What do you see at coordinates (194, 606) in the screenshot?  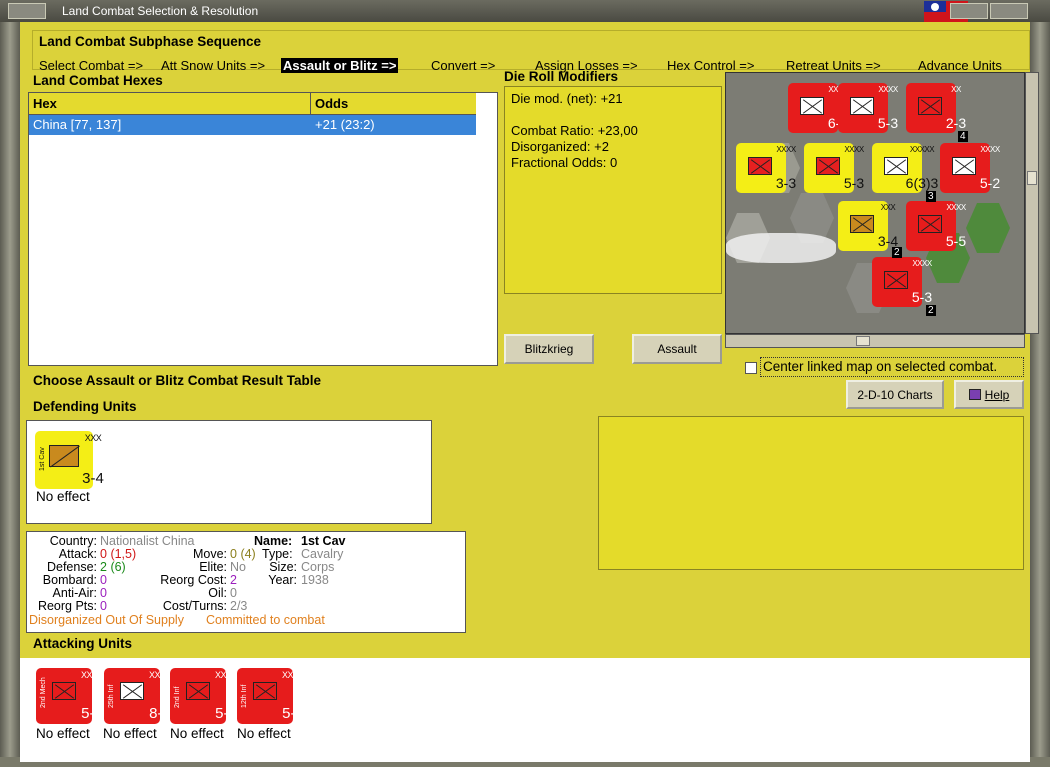 I see `cost-turns-label: Cost/Turns:` at bounding box center [194, 606].